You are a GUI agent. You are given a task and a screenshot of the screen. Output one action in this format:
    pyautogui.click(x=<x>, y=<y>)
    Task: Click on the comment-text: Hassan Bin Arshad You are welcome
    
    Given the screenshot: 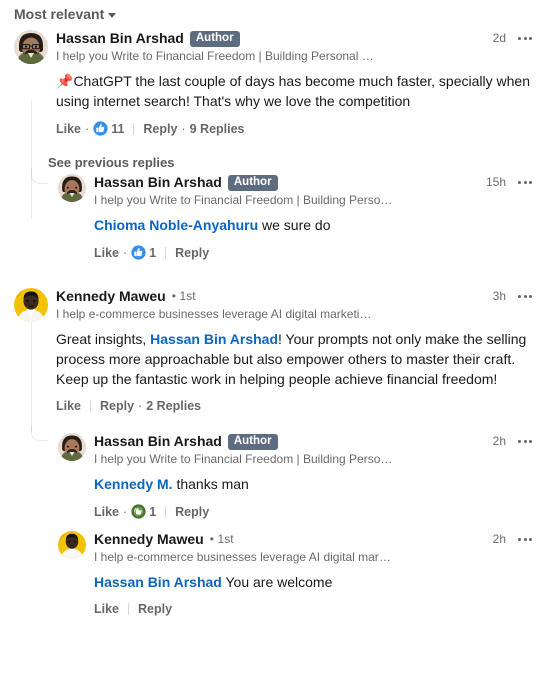 What is the action you would take?
    pyautogui.click(x=314, y=578)
    